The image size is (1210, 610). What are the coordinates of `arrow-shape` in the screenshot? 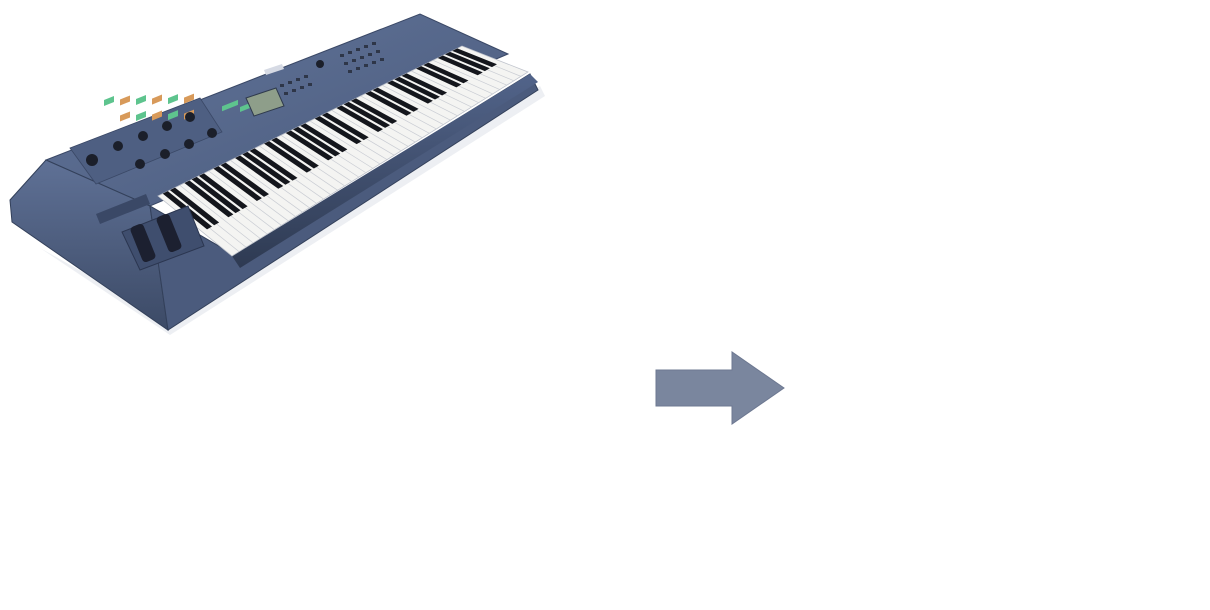 It's located at (720, 388).